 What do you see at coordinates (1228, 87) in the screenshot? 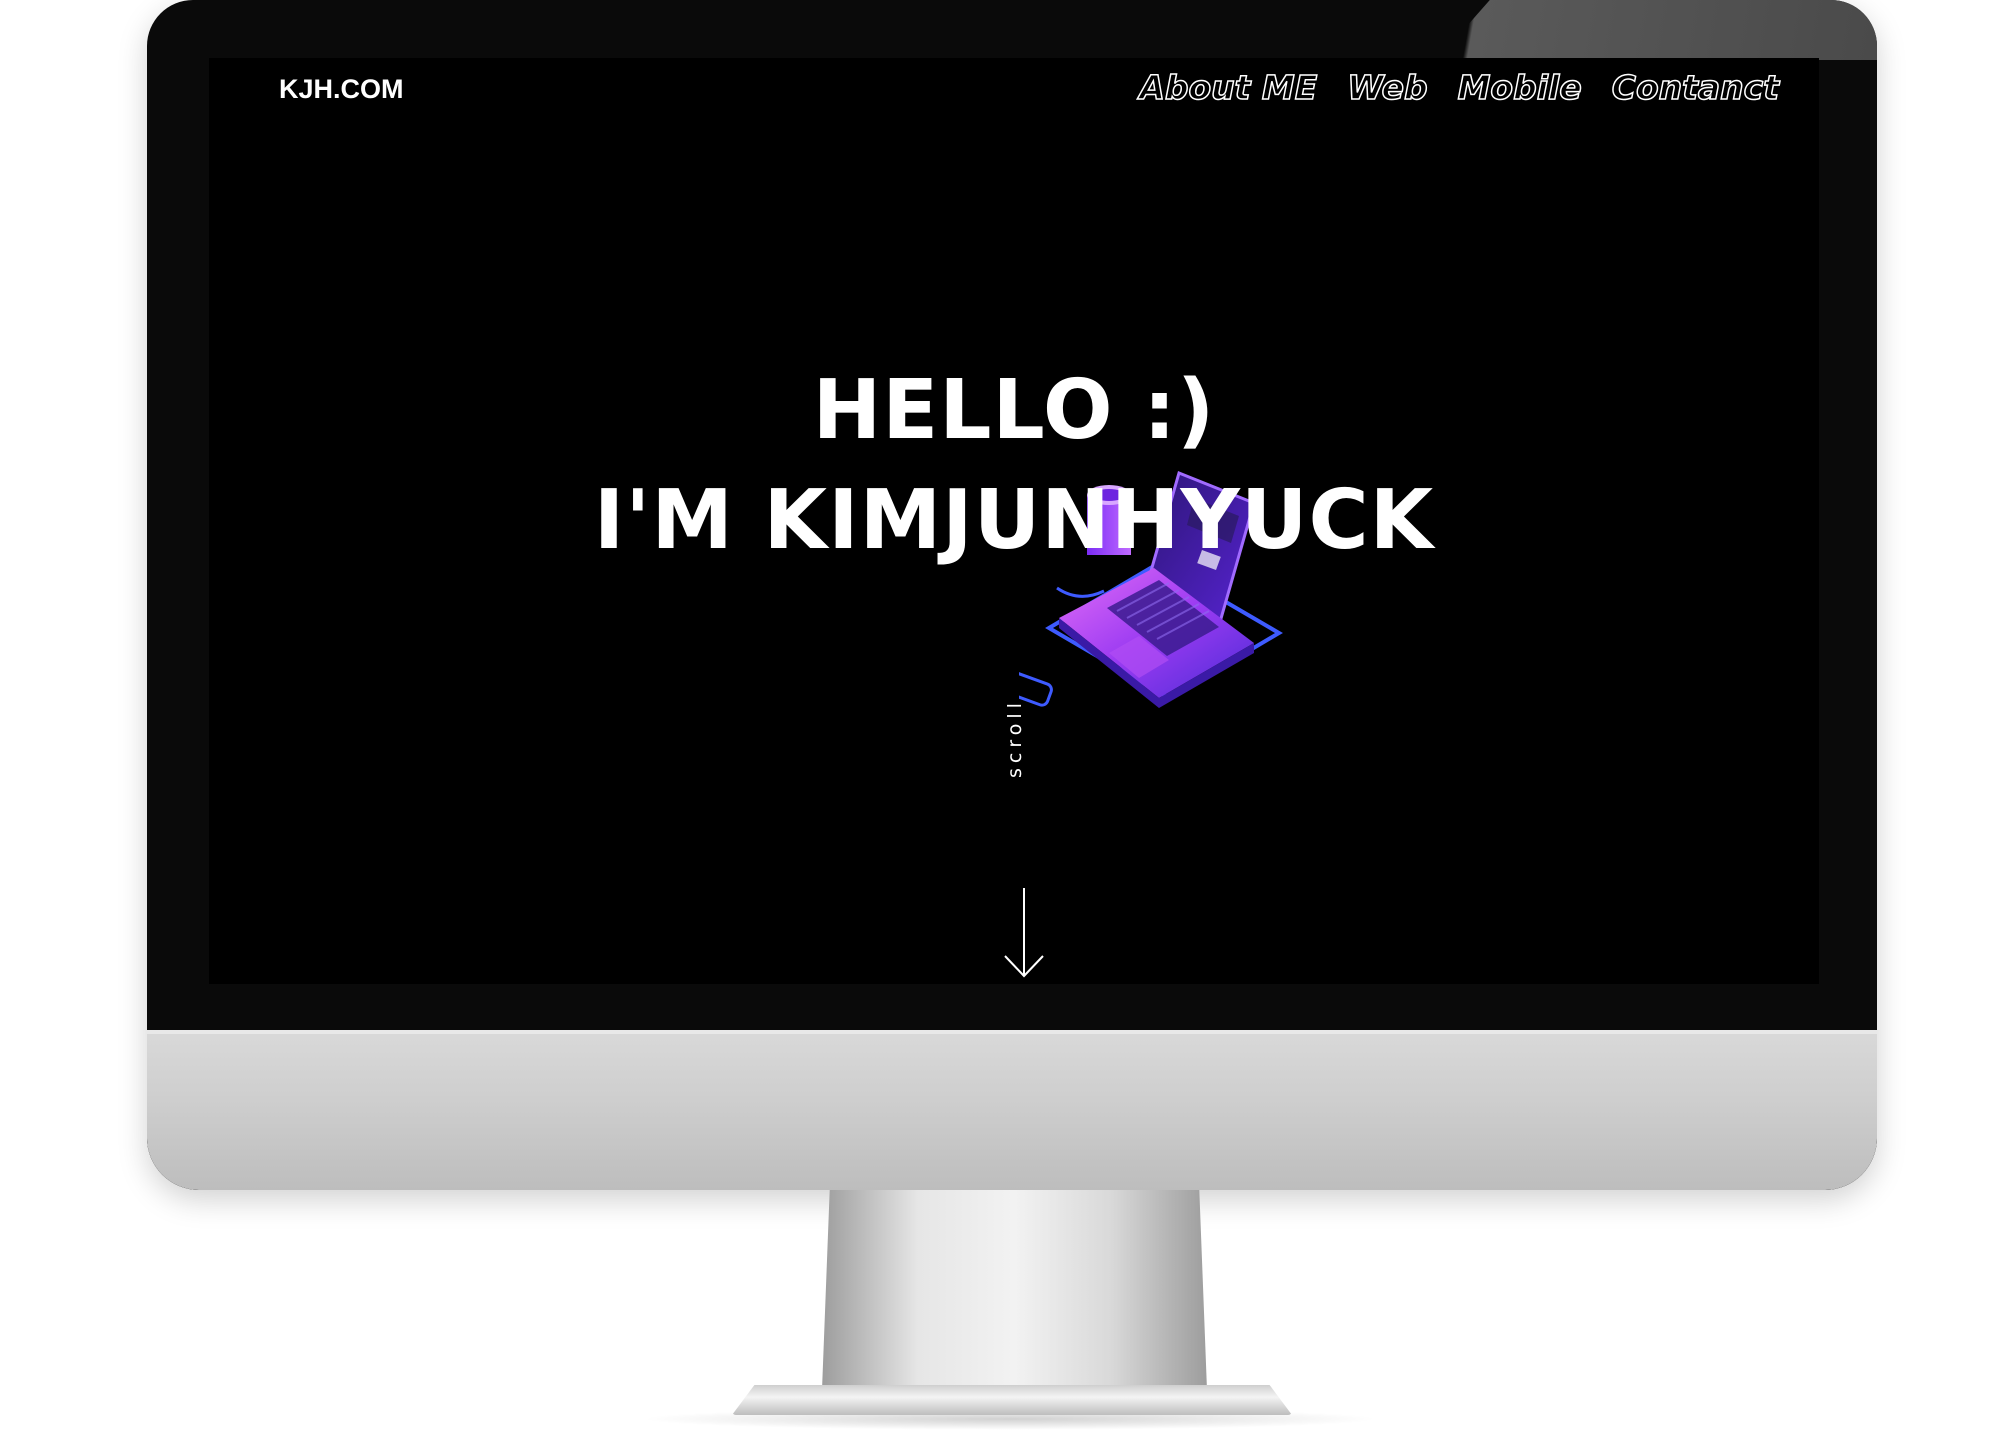
I see `nav-about-me: About ME` at bounding box center [1228, 87].